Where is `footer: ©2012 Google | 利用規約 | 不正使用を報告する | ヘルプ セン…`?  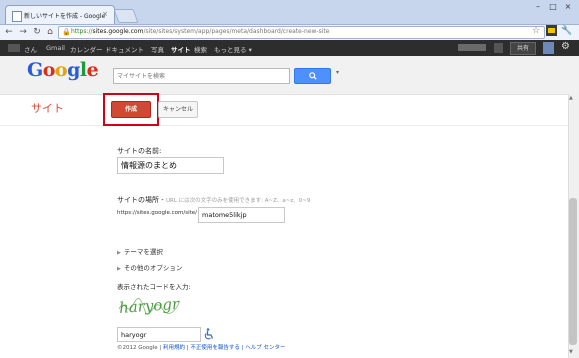 footer: ©2012 Google | 利用規約 | 不正使用を報告する | ヘルプ セン… is located at coordinates (201, 347).